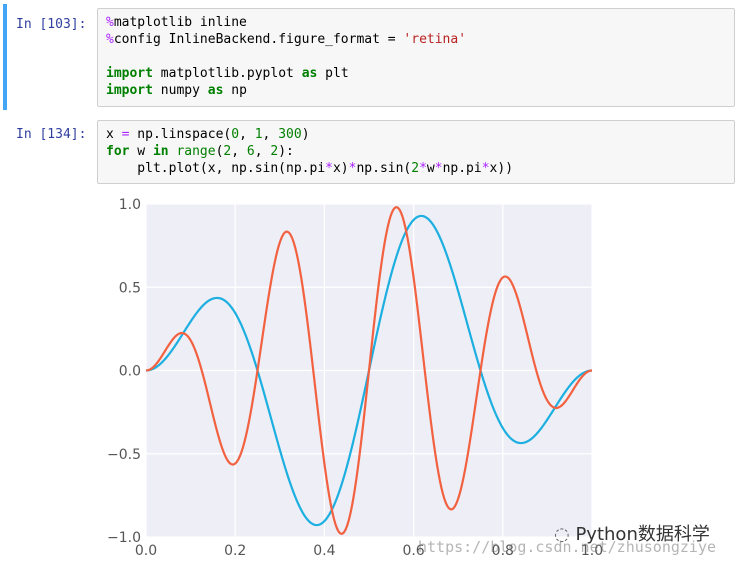  I want to click on x-tick-label: 0.2, so click(235, 550).